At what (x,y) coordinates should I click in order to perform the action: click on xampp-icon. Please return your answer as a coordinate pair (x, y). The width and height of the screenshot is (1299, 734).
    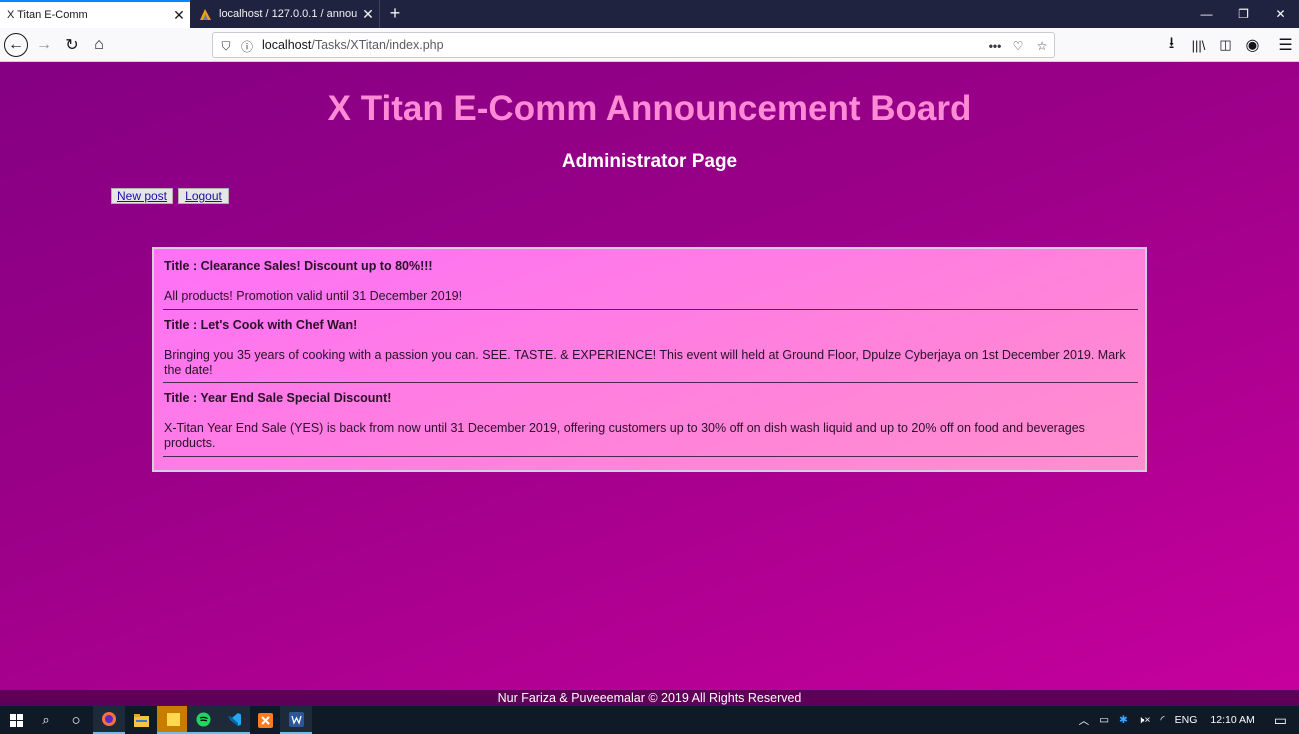
    Looking at the image, I should click on (265, 720).